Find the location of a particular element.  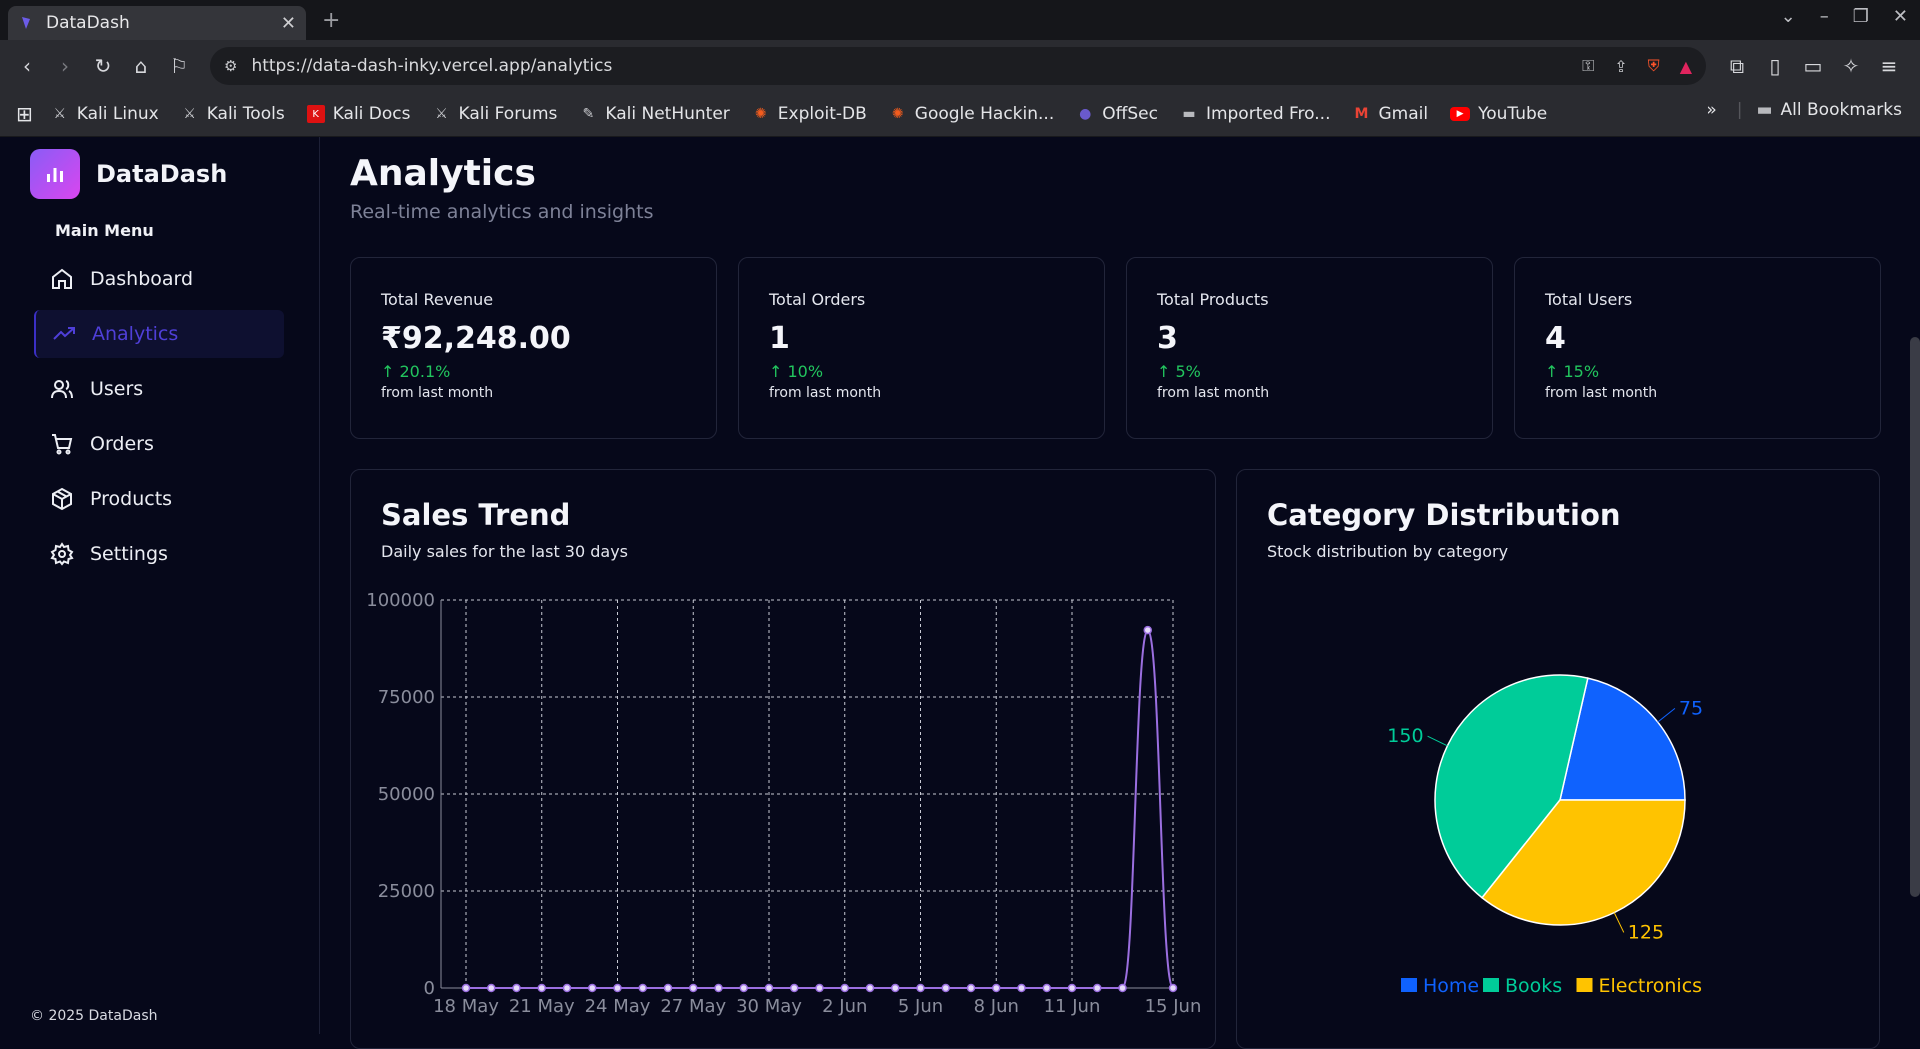

extensions-icon: ⧉ is located at coordinates (1737, 66).